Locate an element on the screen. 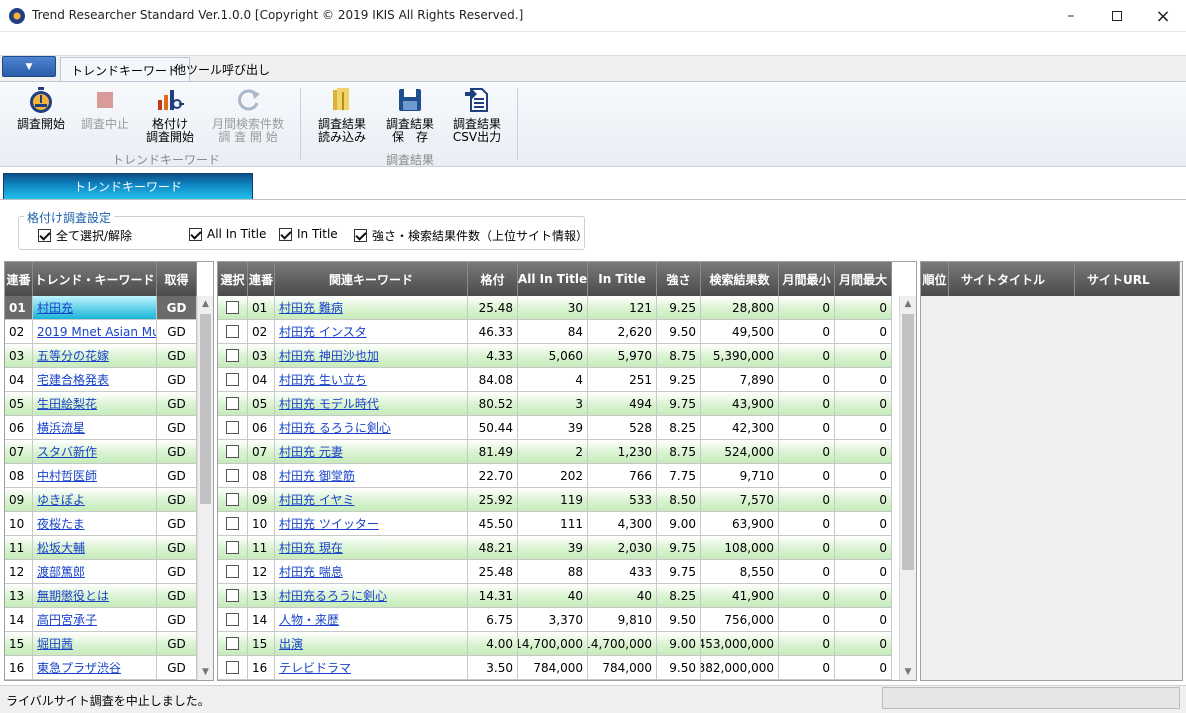  trend-keyword-link: 五等分の花嫁 is located at coordinates (95, 356).